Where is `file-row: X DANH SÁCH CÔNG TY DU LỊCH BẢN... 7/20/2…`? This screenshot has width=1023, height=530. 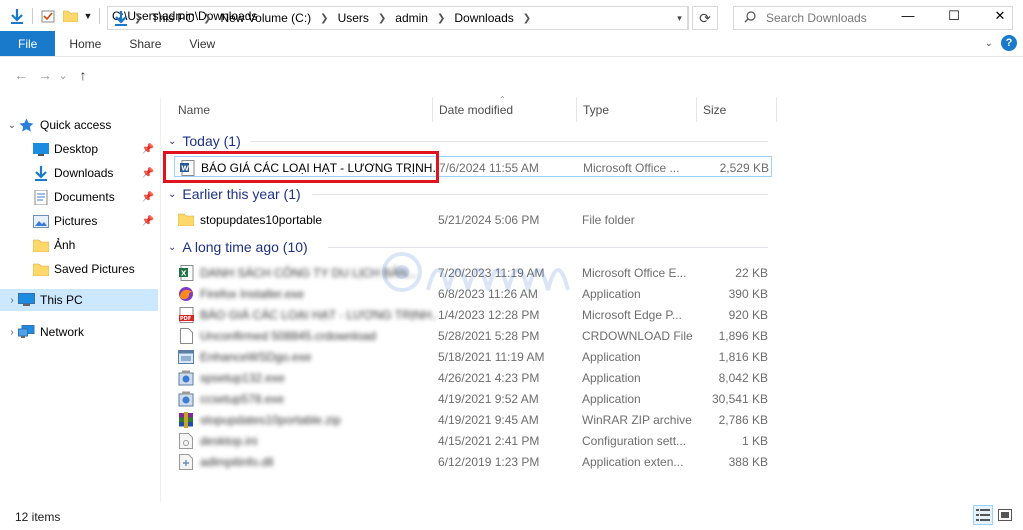 file-row: X DANH SÁCH CÔNG TY DU LỊCH BẢN... 7/20/2… is located at coordinates (473, 272).